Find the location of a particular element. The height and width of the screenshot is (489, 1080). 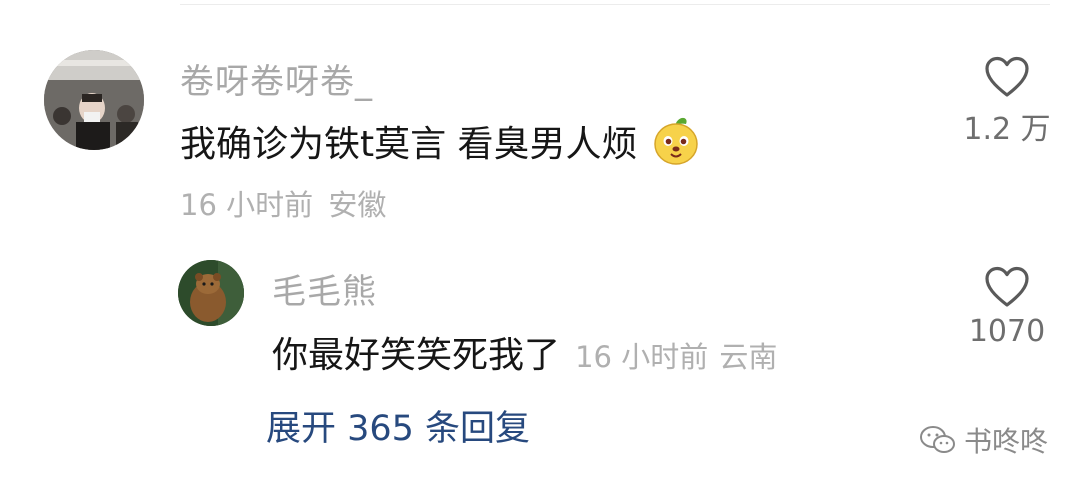

reply-time: 16 小时前 is located at coordinates (642, 357).